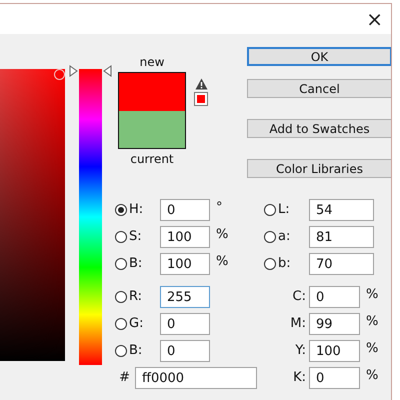  I want to click on input-field: 81, so click(341, 237).